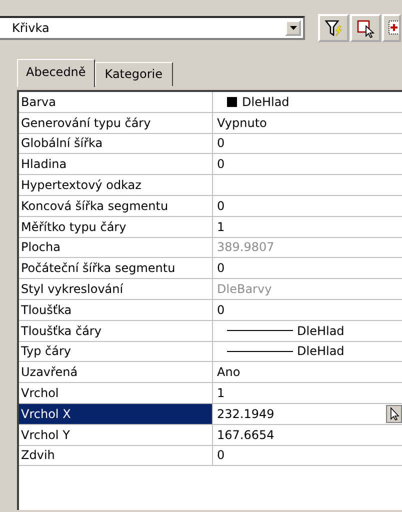 This screenshot has width=402, height=512. What do you see at coordinates (391, 28) in the screenshot?
I see `quick-select-button` at bounding box center [391, 28].